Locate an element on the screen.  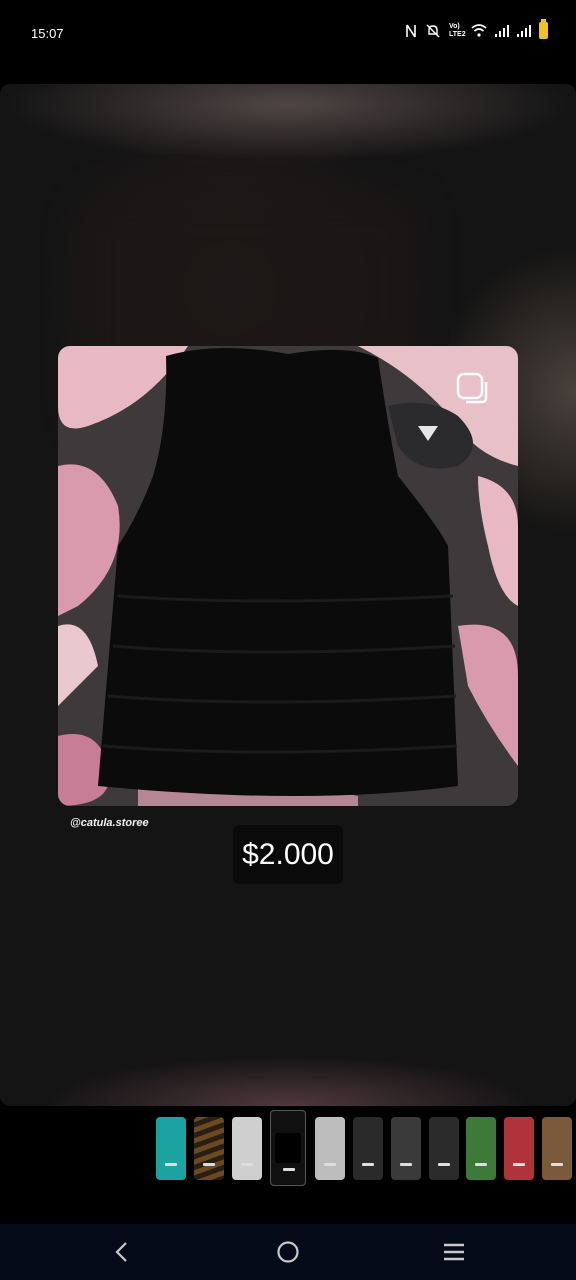
back-button is located at coordinates (122, 1252).